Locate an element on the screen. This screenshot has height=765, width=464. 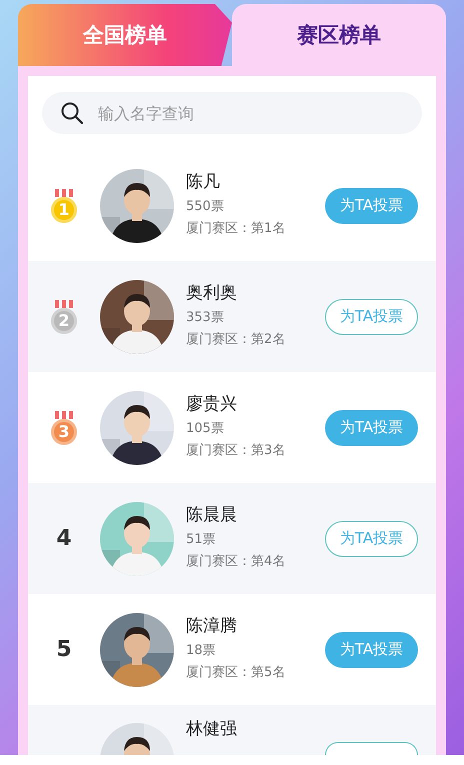
tab: 赛区榜单 is located at coordinates (339, 35).